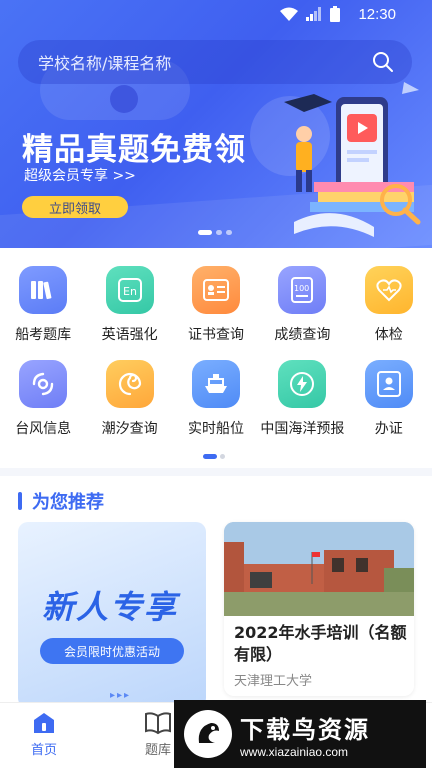 This screenshot has height=768, width=432. I want to click on battery-icon, so click(335, 14).